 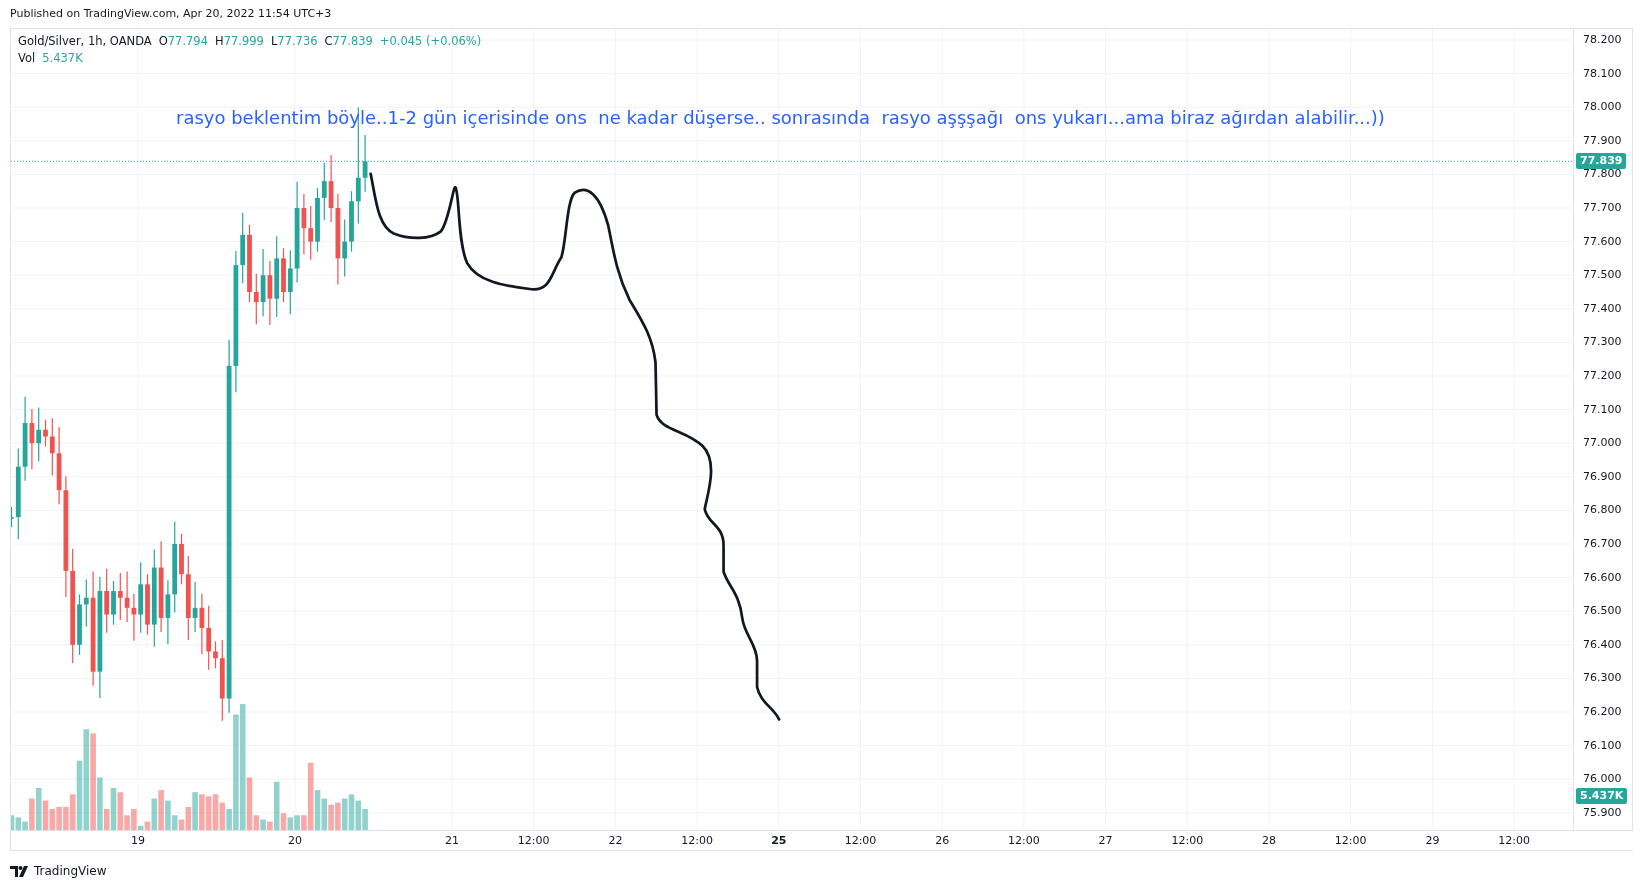 What do you see at coordinates (27, 58) in the screenshot?
I see `volume-label: Vol` at bounding box center [27, 58].